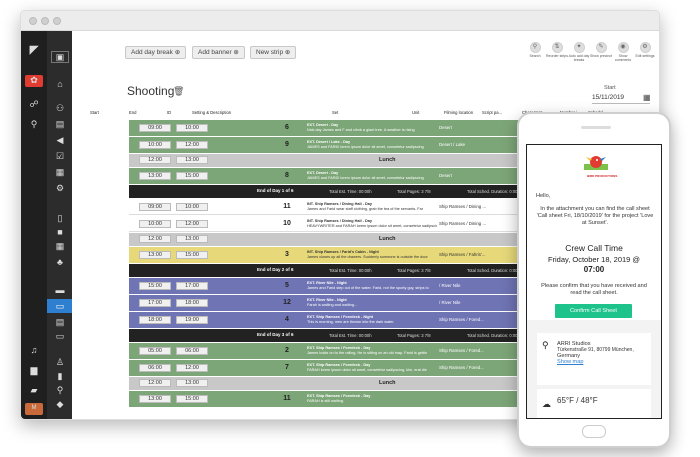  I want to click on tag-icon: ◆, so click(60, 404).